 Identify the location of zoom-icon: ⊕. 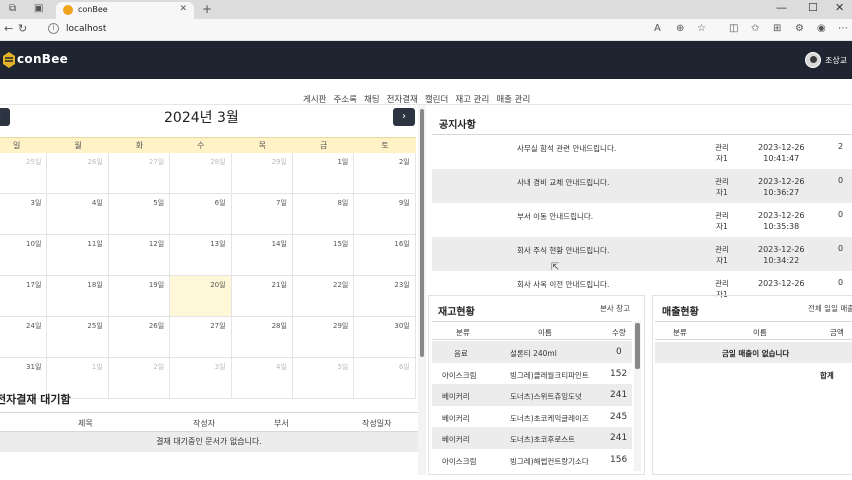
(680, 28).